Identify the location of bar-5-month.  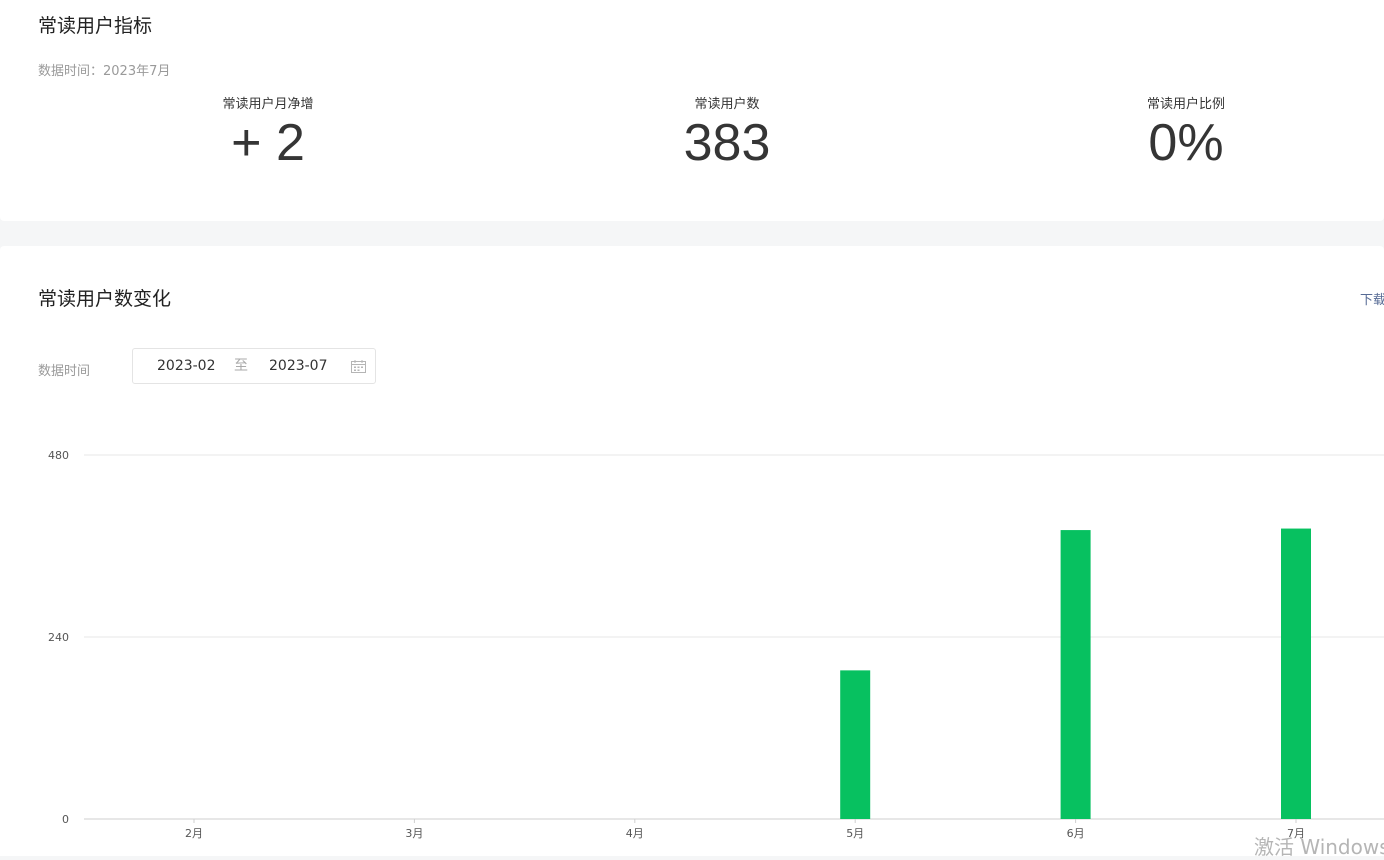
(855, 744).